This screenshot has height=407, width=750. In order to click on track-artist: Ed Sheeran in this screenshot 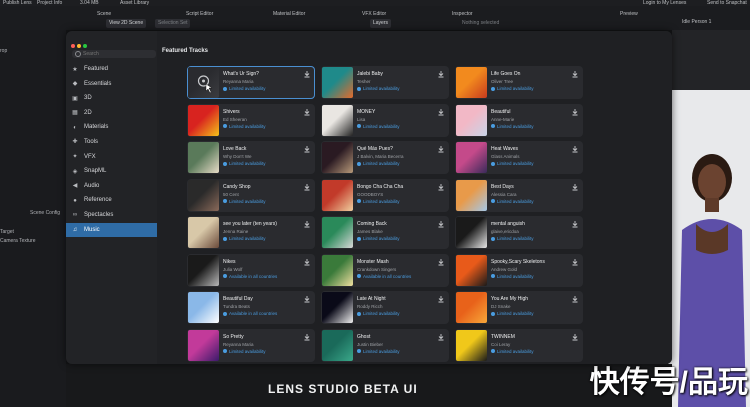, I will do `click(235, 119)`.